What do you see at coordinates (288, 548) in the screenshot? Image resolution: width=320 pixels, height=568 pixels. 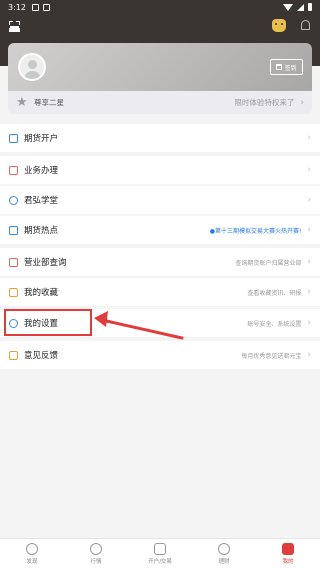 I see `user-icon` at bounding box center [288, 548].